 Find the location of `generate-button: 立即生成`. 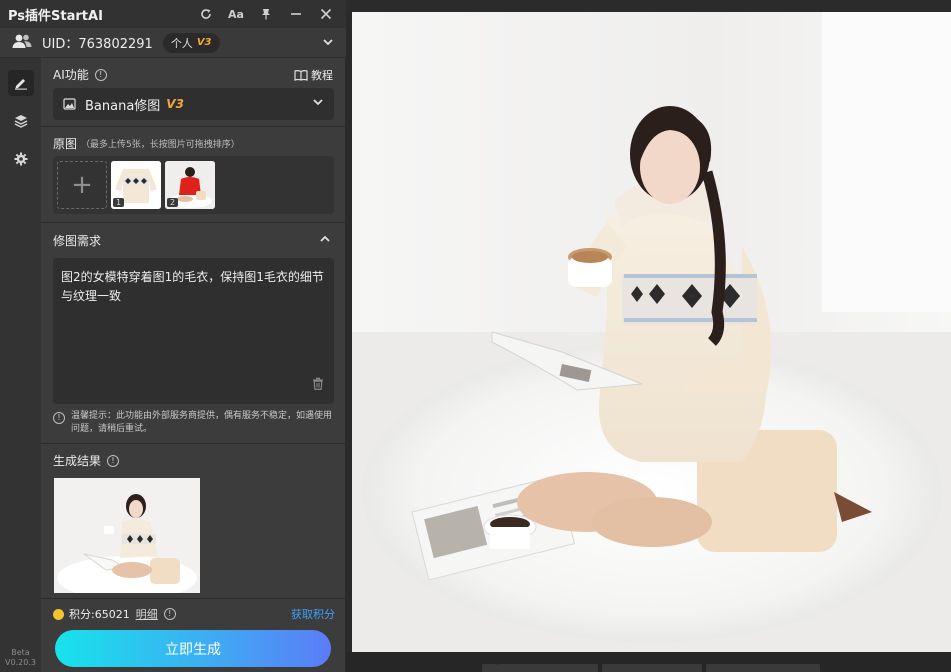

generate-button: 立即生成 is located at coordinates (193, 648).